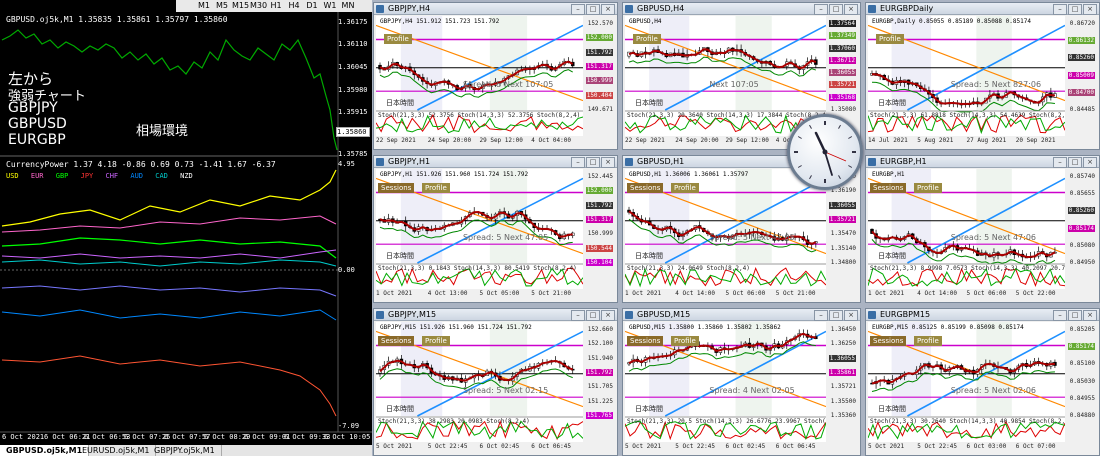  What do you see at coordinates (905, 314) in the screenshot?
I see `window-title: EURGBPM15` at bounding box center [905, 314].